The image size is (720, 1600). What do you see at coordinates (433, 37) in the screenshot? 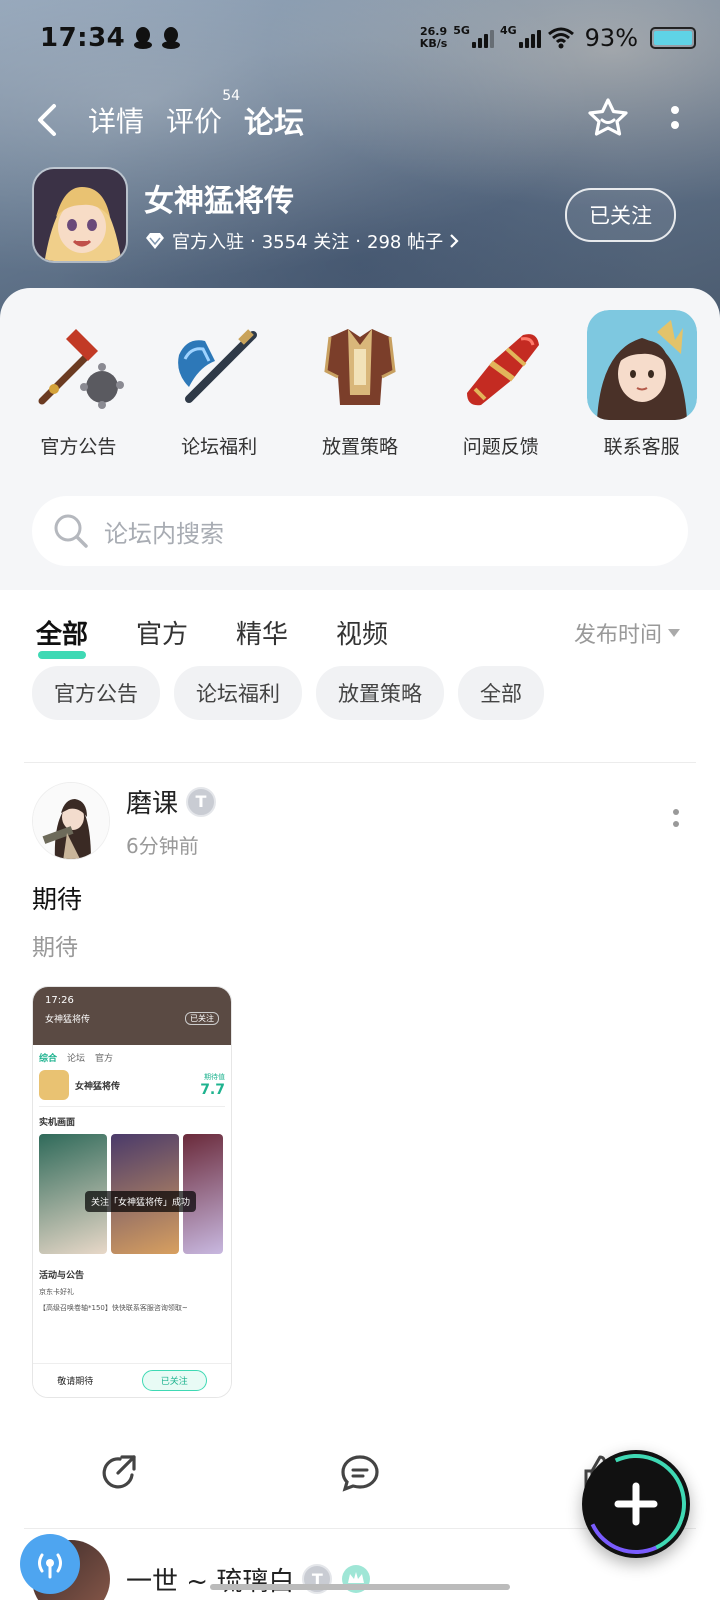
I see `network-speed: 26.9 KB/s` at bounding box center [433, 37].